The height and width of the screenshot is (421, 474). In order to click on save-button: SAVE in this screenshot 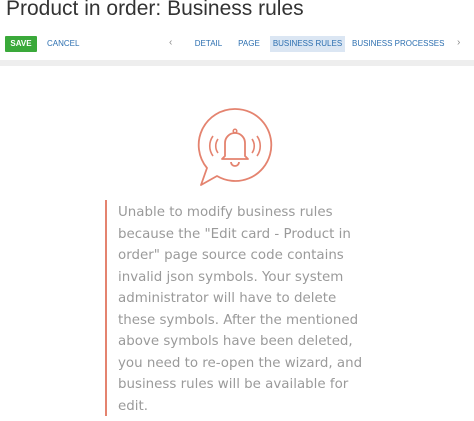, I will do `click(21, 44)`.